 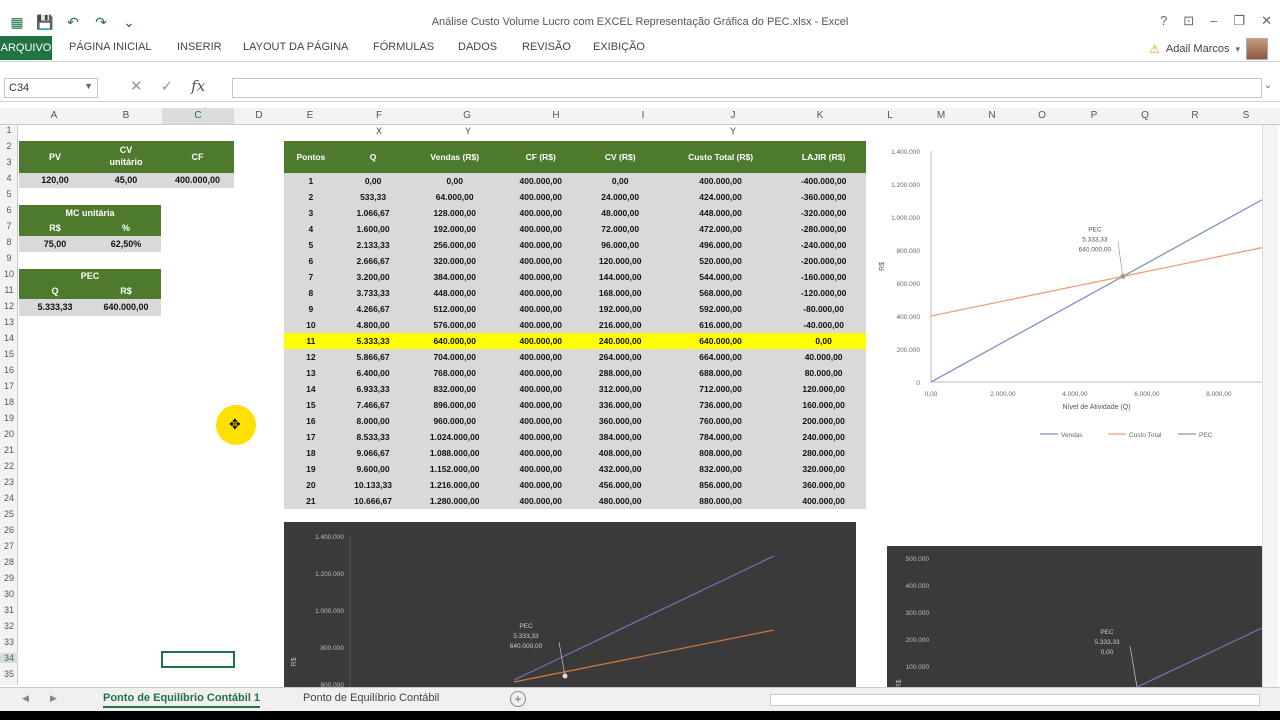 What do you see at coordinates (620, 277) in the screenshot?
I see `table-cell: 144.000,00` at bounding box center [620, 277].